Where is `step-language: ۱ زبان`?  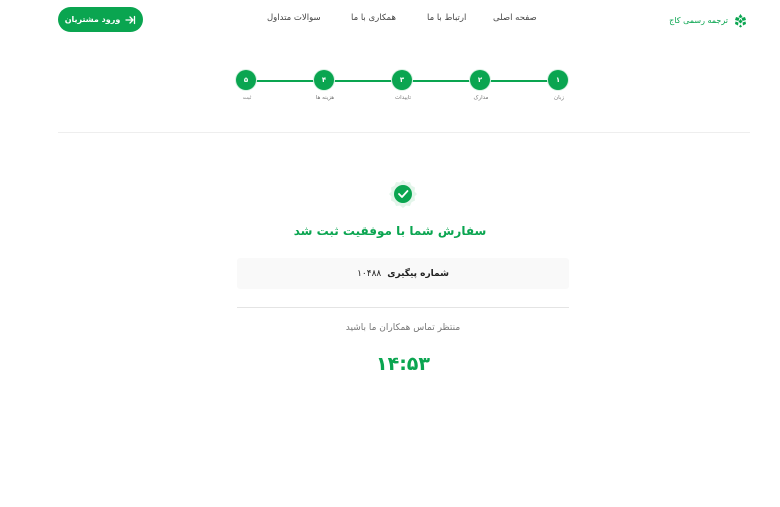
step-language: ۱ زبان is located at coordinates (559, 85).